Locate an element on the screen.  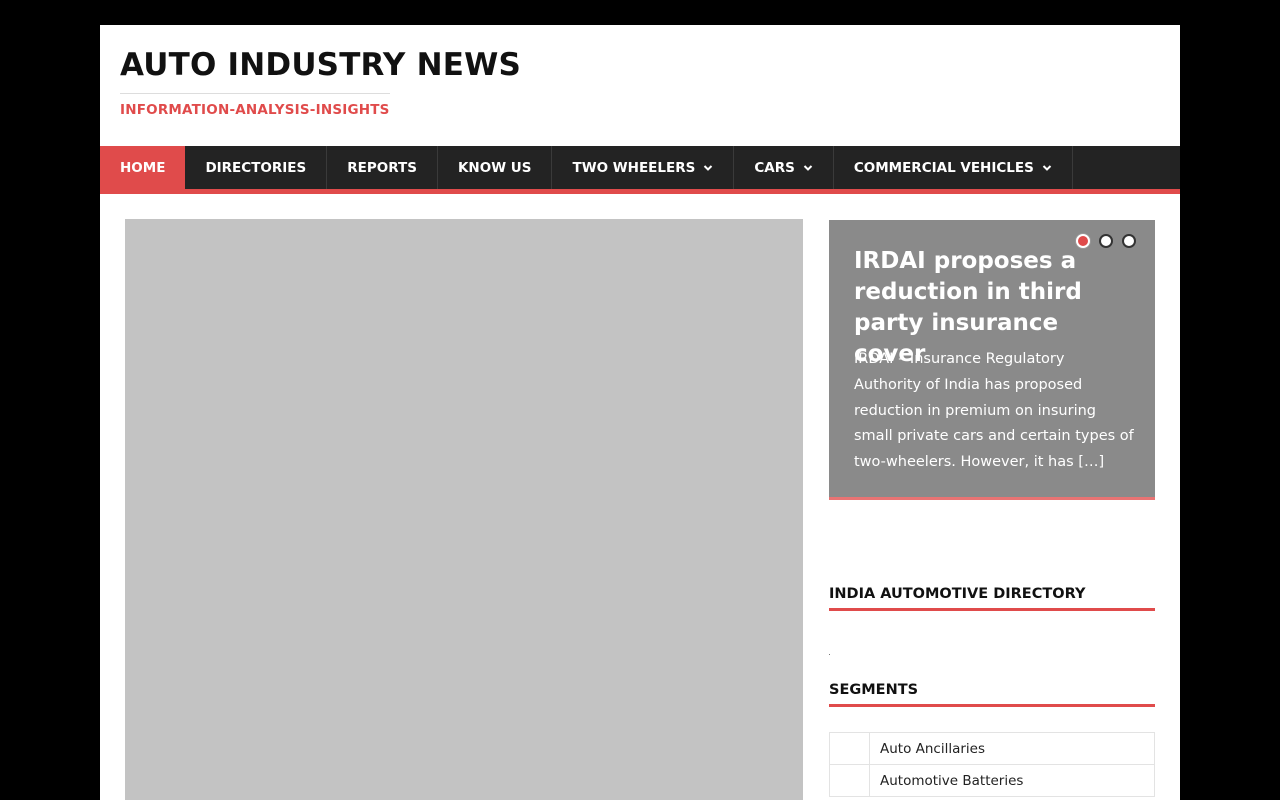
table-row: Automotive Batteries is located at coordinates (992, 780).